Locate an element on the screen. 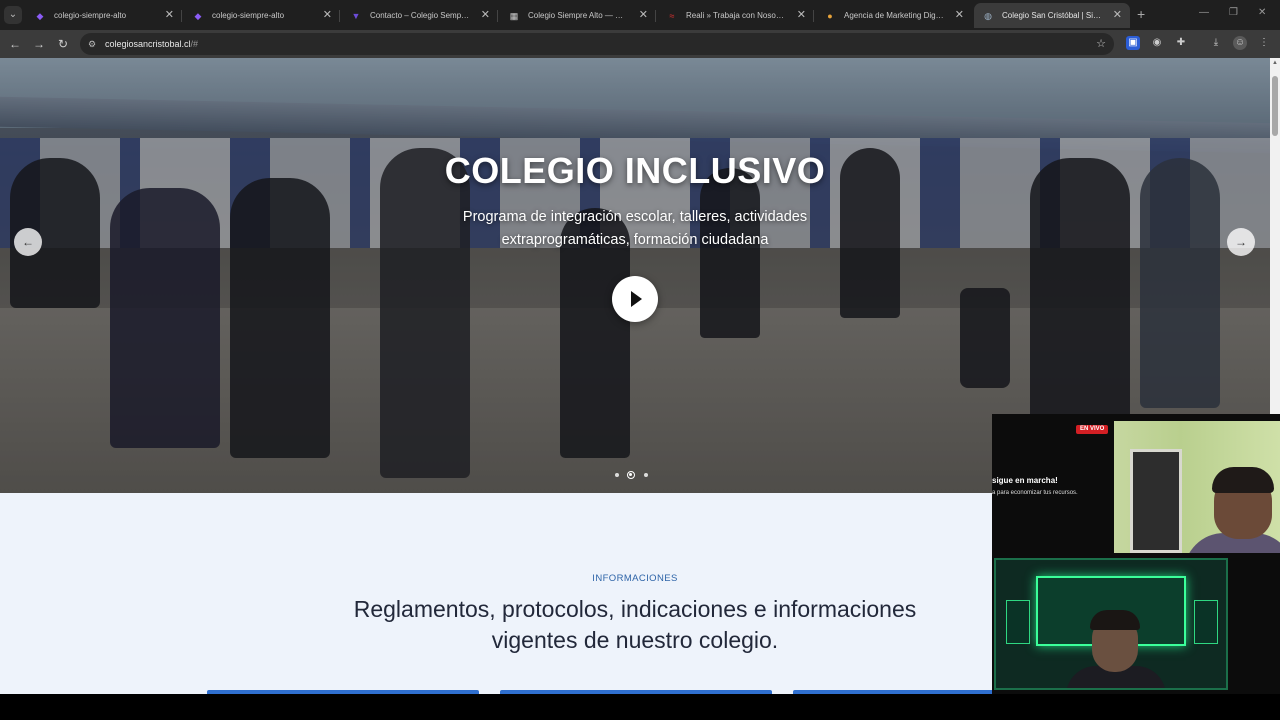 Image resolution: width=1280 pixels, height=720 pixels. tab-5: ≈ Reali » Trabaja con Nosotros ✕ is located at coordinates (736, 15).